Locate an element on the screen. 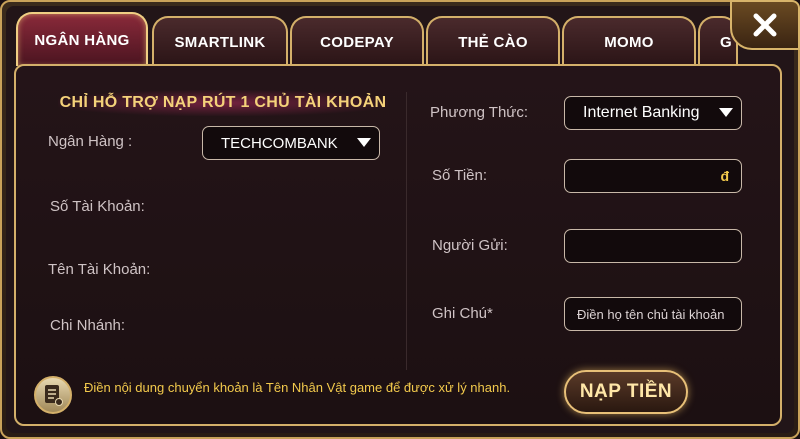 The image size is (800, 439). tab-the-cao: THẺ CÀO is located at coordinates (493, 41).